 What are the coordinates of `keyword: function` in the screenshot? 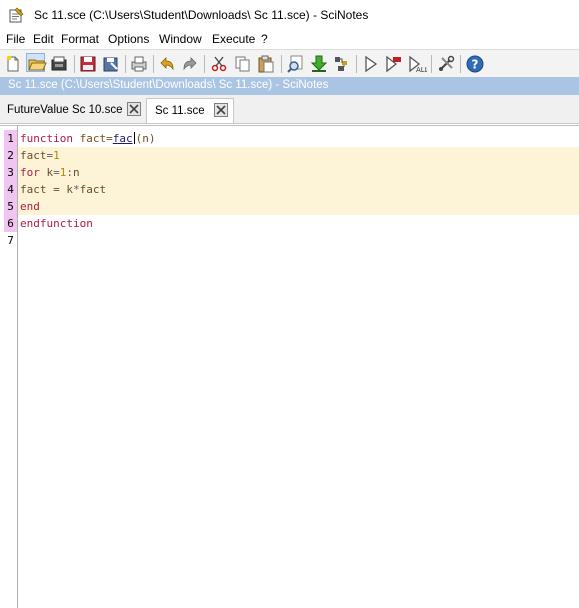 It's located at (46, 138).